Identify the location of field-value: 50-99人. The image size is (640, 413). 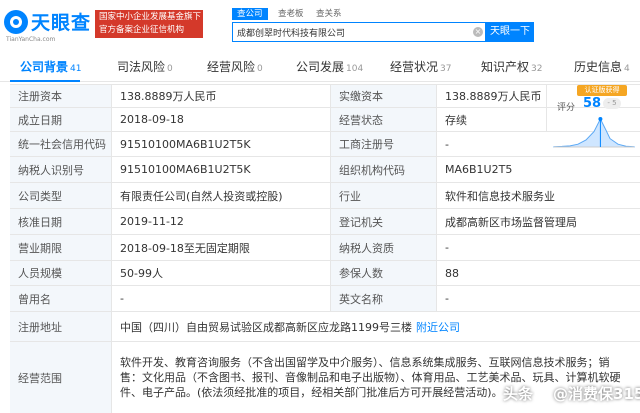
(221, 273).